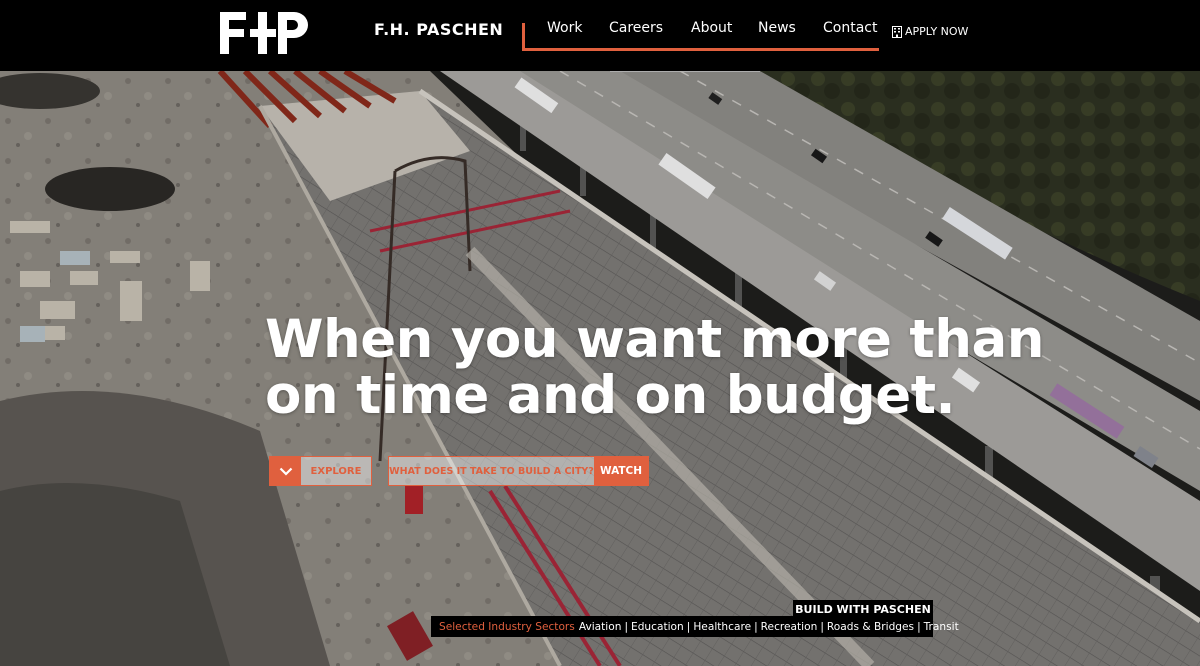  I want to click on chevron-down-icon, so click(285, 471).